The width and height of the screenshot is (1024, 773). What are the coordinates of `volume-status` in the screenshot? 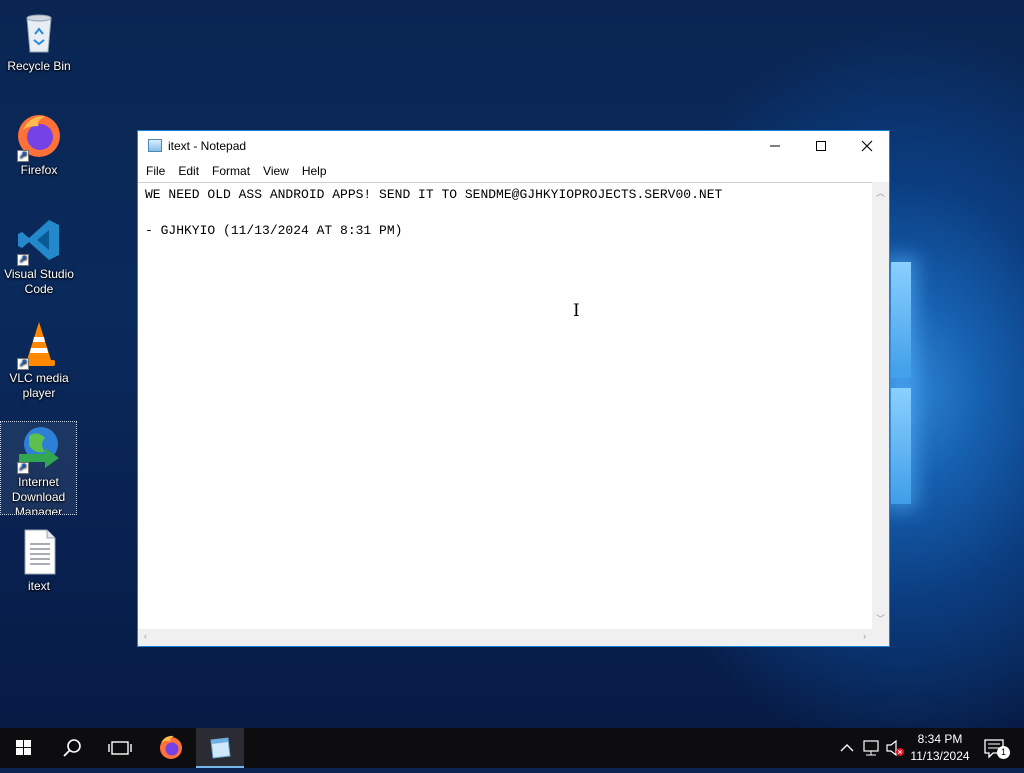 It's located at (895, 748).